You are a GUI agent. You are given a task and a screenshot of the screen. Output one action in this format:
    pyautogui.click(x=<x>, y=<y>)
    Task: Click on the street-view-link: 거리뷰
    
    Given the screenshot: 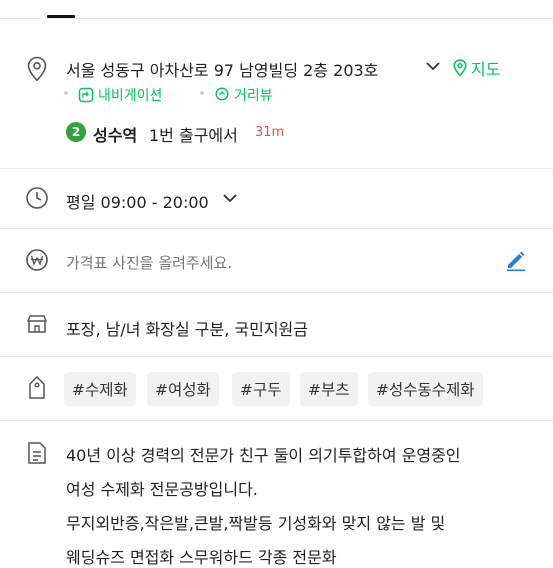 What is the action you would take?
    pyautogui.click(x=243, y=95)
    